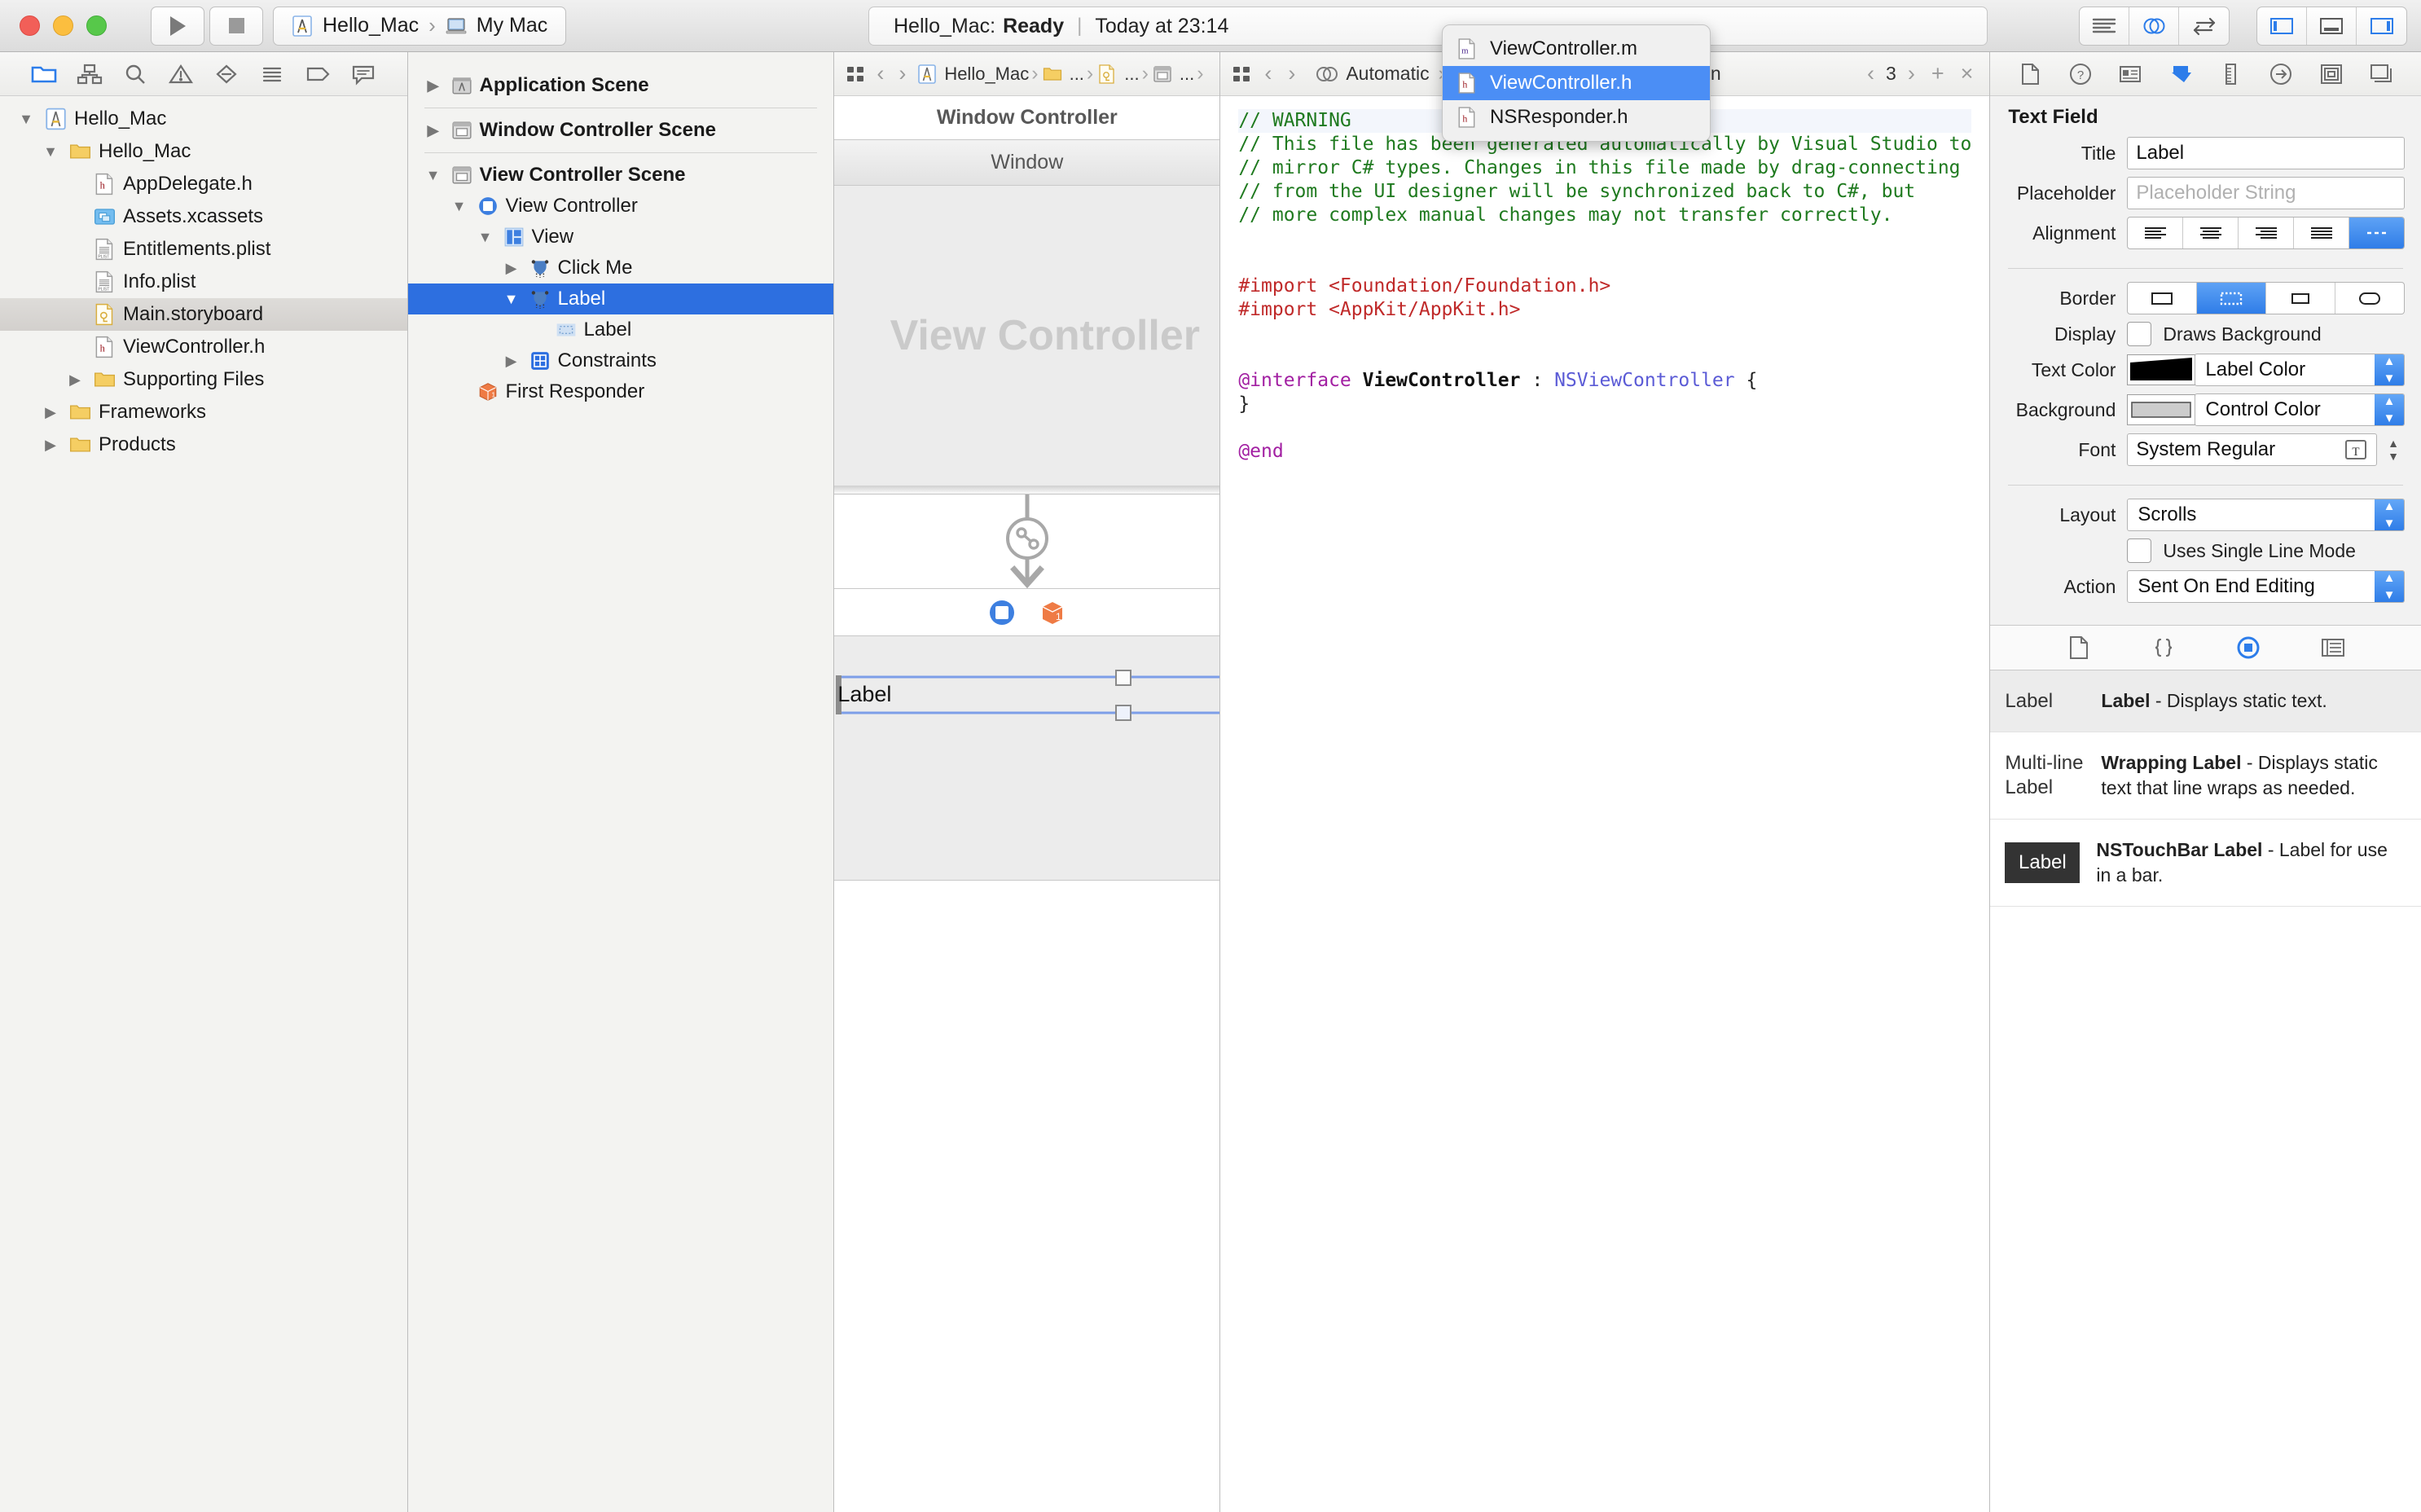 Image resolution: width=2421 pixels, height=1512 pixels. What do you see at coordinates (2164, 647) in the screenshot?
I see `code-snippet-library-icon` at bounding box center [2164, 647].